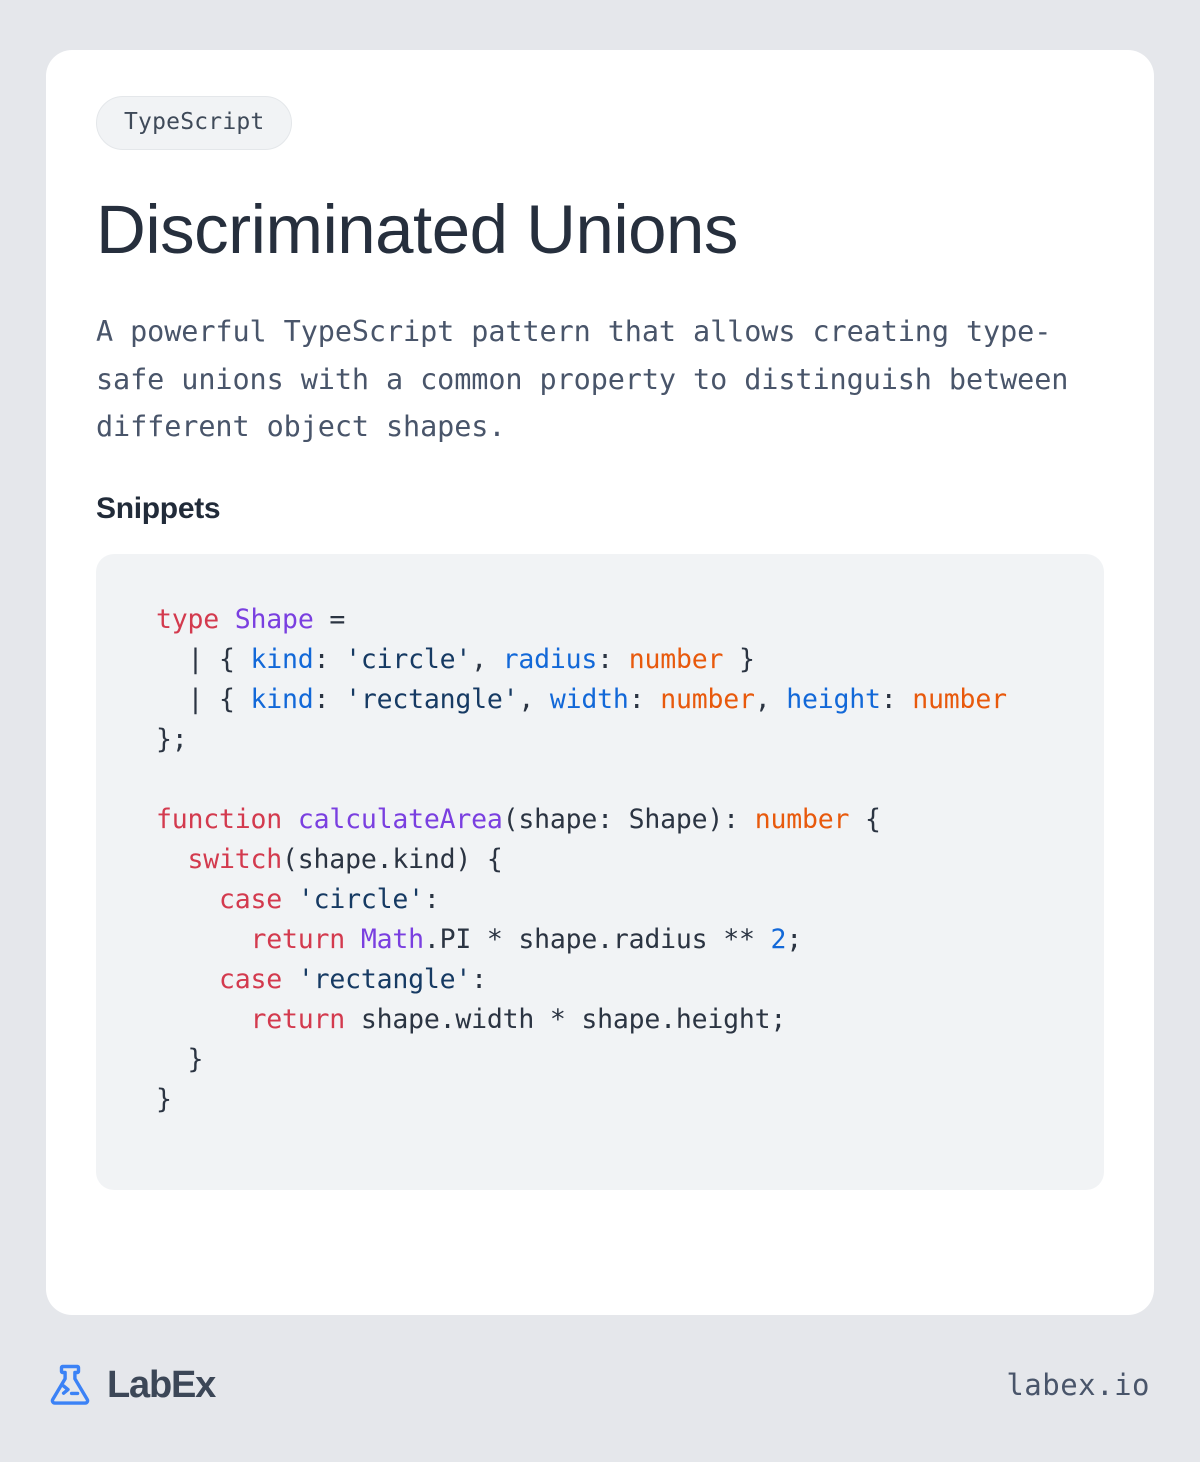  I want to click on code-token-property: width, so click(589, 699).